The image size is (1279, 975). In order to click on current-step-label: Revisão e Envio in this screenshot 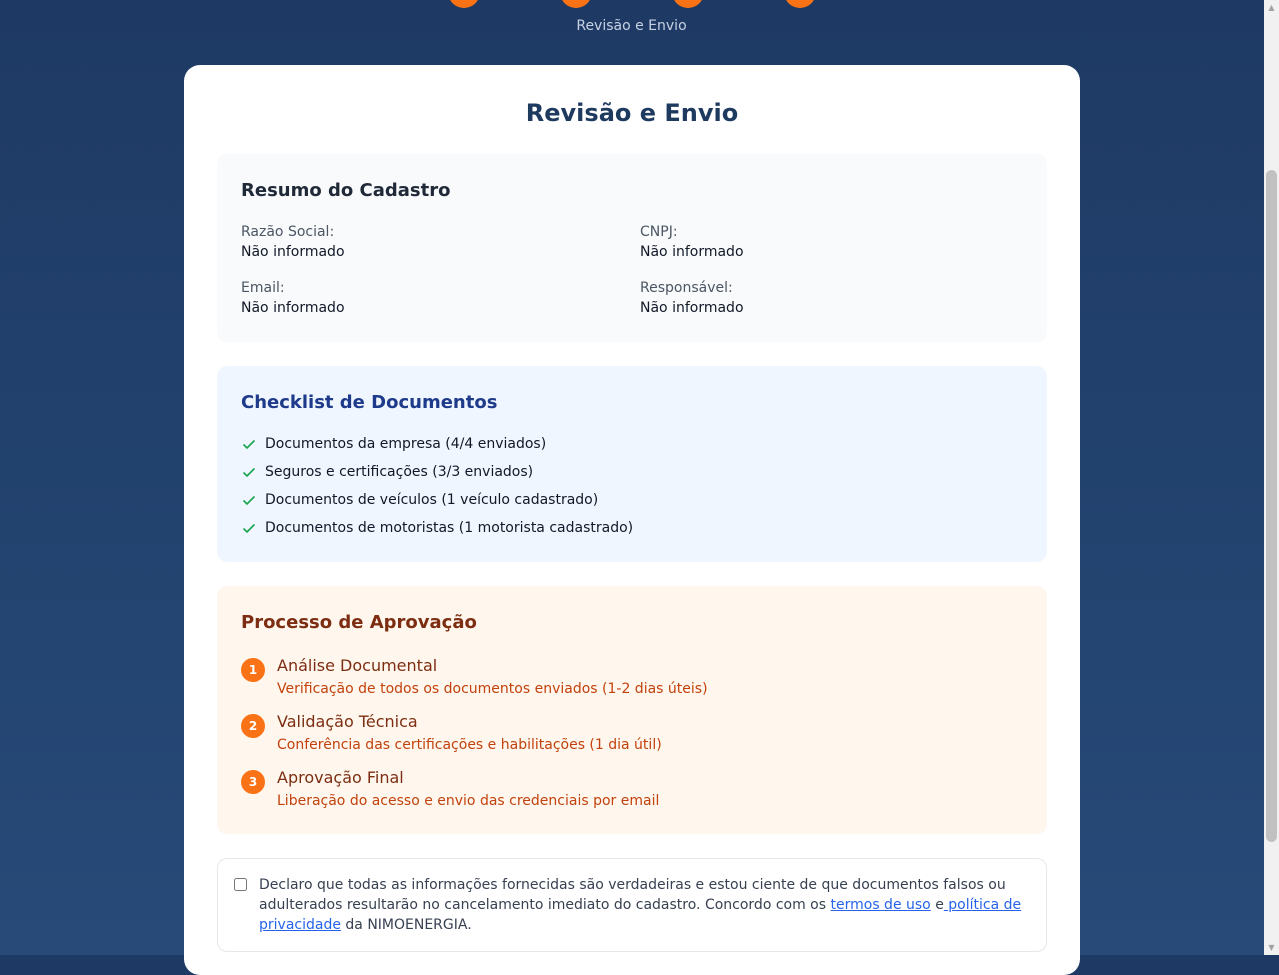, I will do `click(631, 26)`.